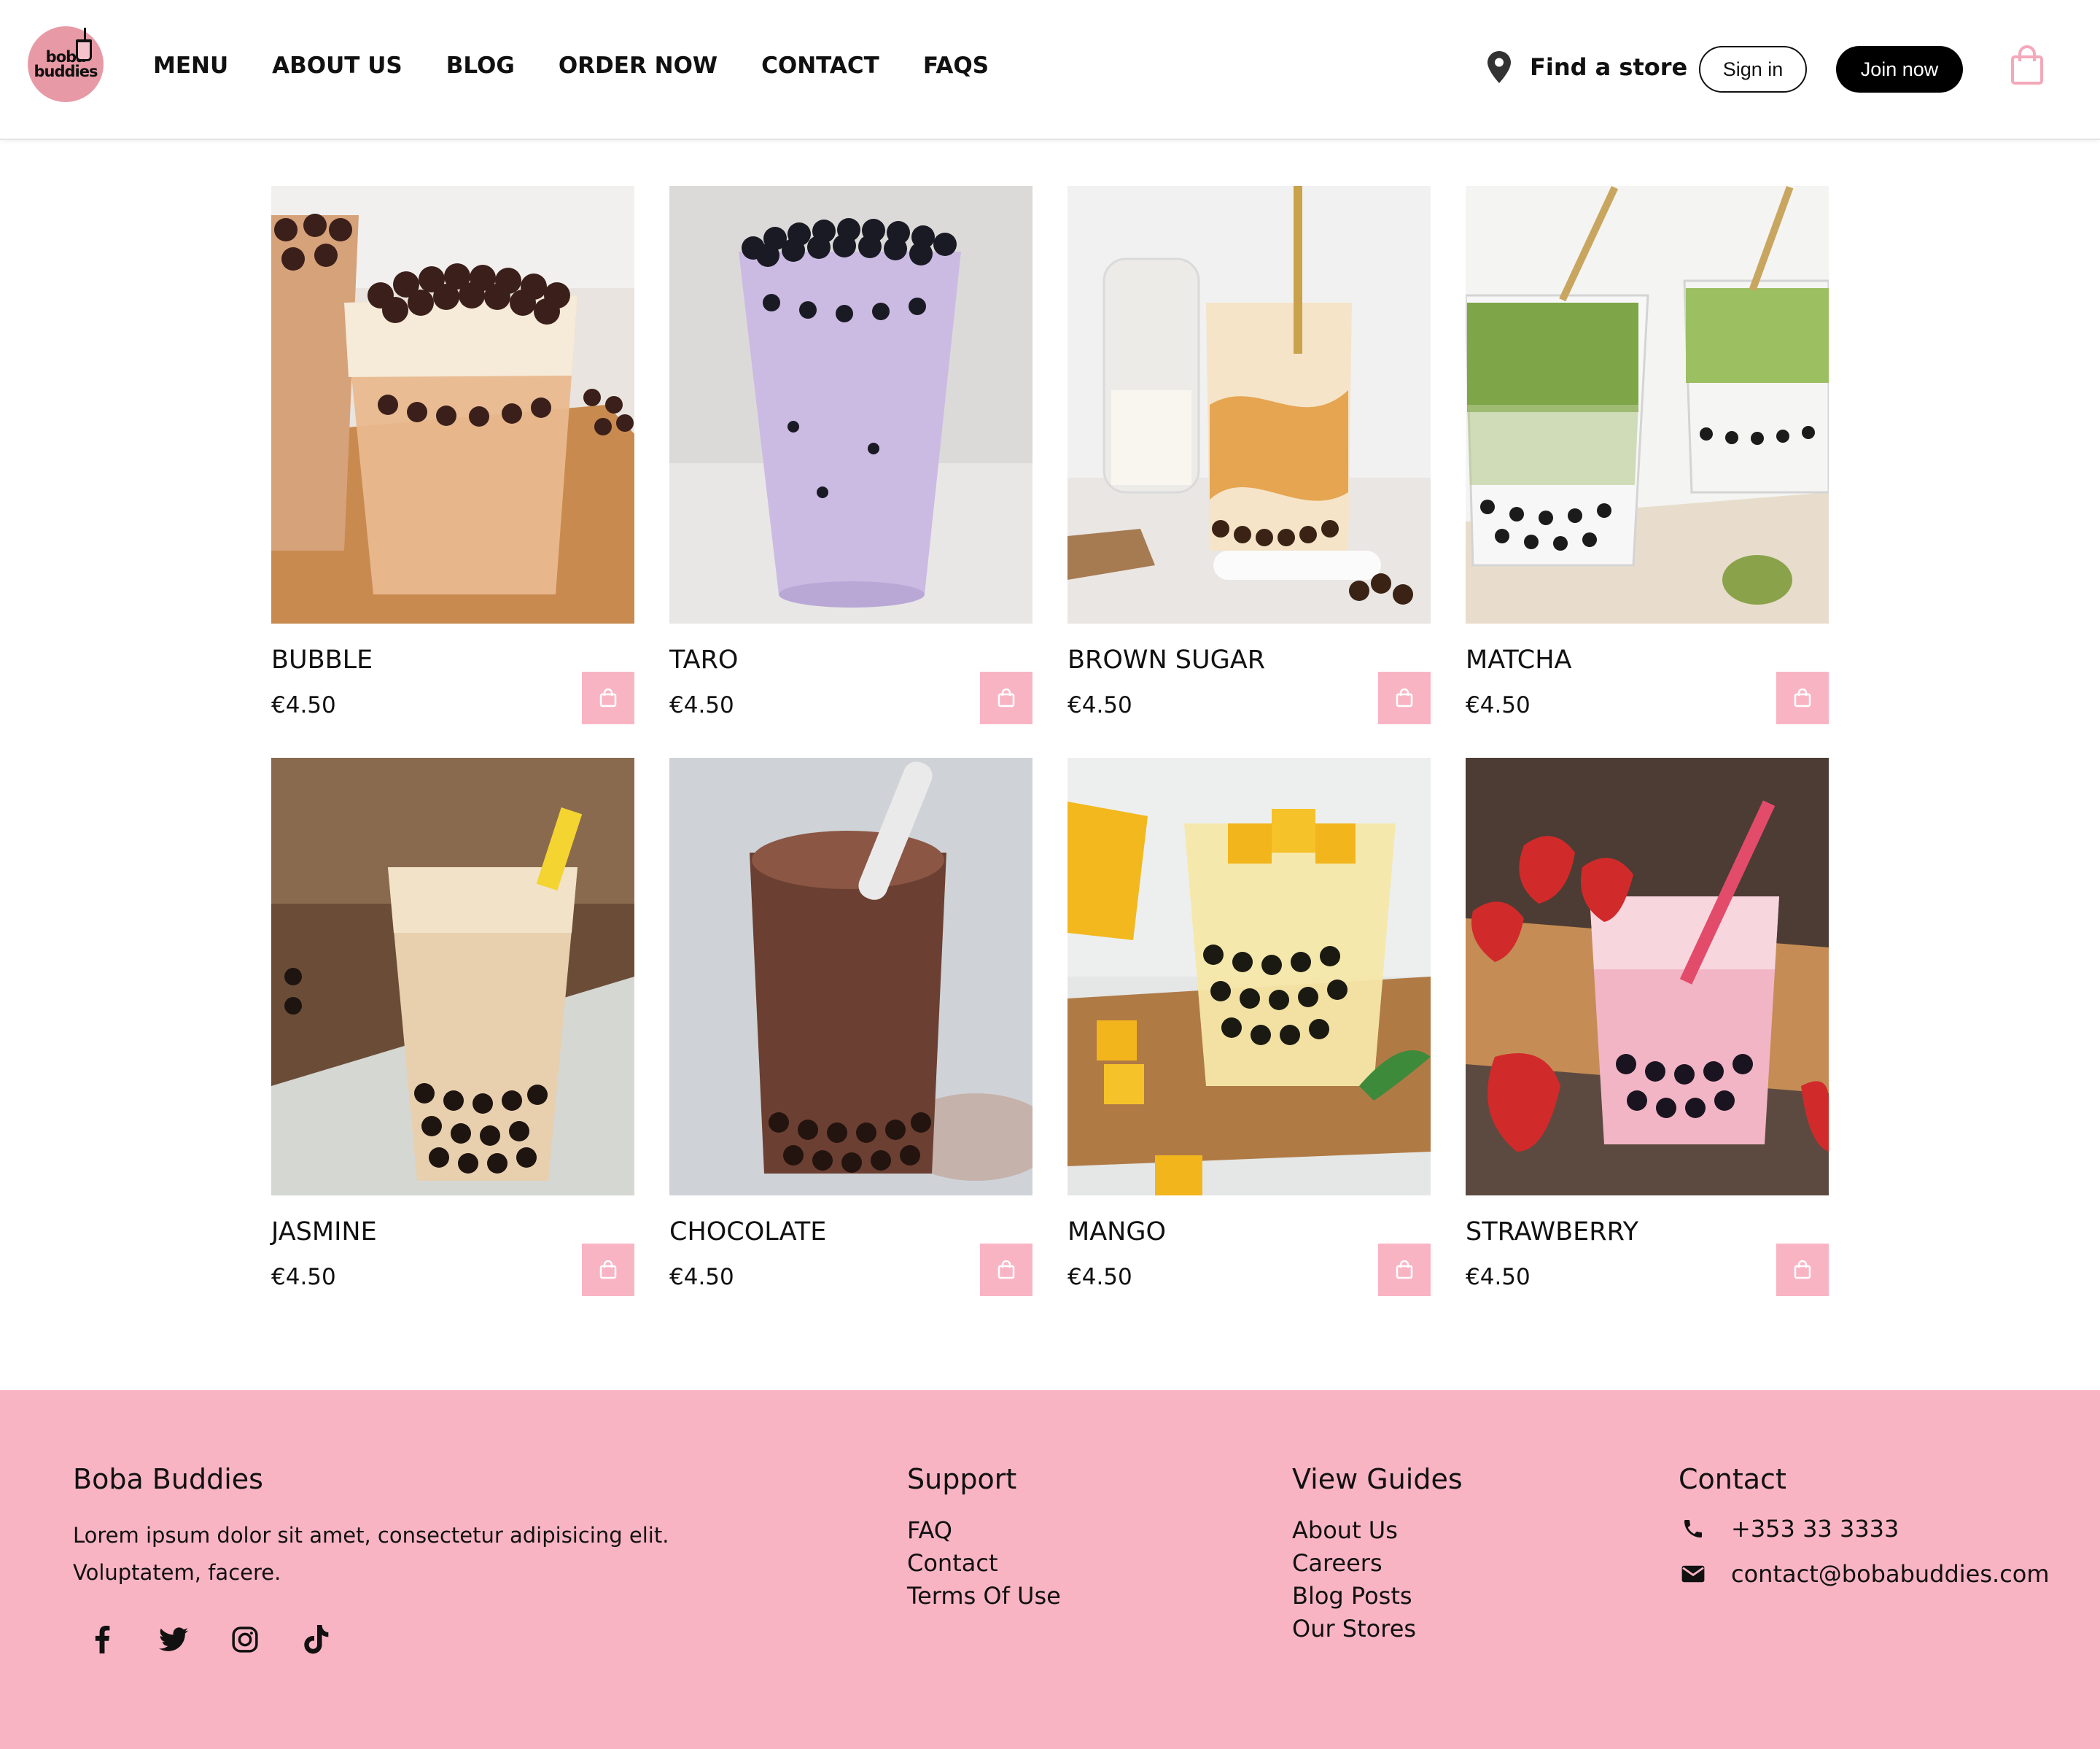  I want to click on facebook-icon, so click(102, 1639).